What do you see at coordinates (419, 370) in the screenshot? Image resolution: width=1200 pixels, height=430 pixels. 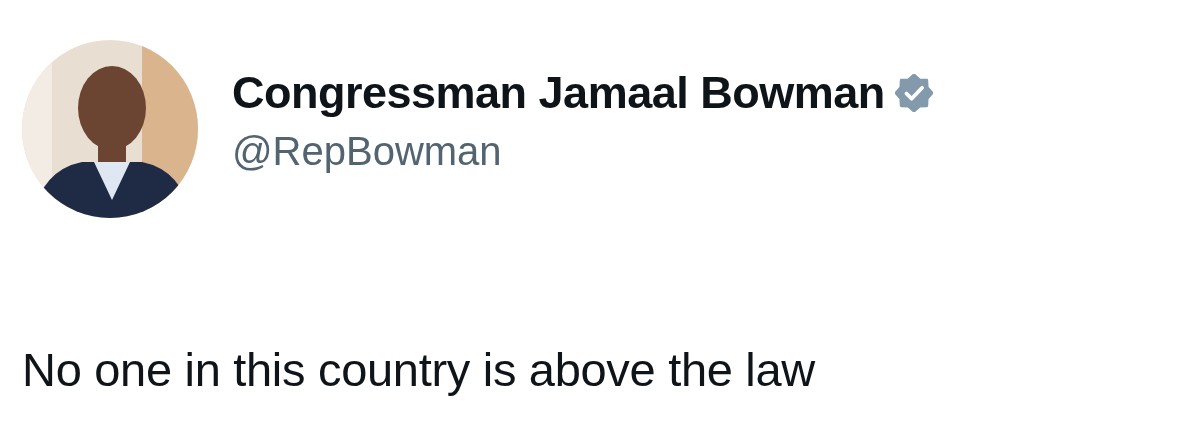 I see `tweet-text: No one in this country is above the law` at bounding box center [419, 370].